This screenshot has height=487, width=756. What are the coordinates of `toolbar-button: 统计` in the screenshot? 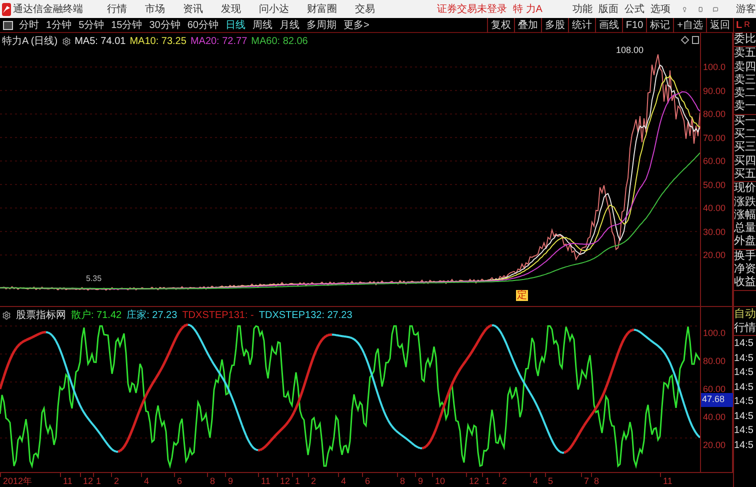 It's located at (581, 25).